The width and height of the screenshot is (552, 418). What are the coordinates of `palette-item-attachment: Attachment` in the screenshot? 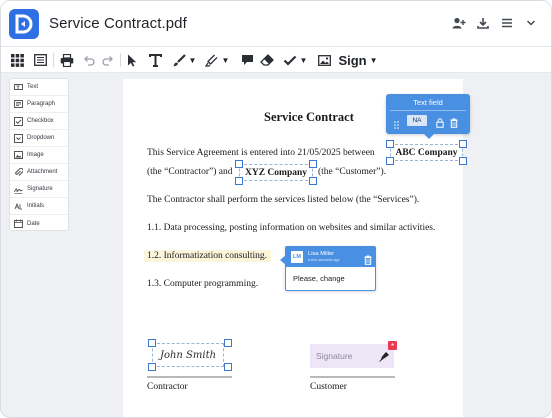 It's located at (39, 172).